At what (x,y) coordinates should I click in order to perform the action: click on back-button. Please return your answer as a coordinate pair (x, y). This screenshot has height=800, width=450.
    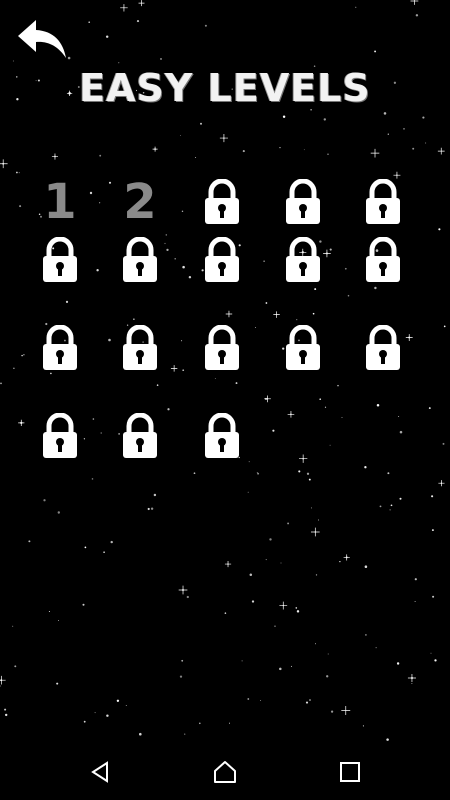
    Looking at the image, I should click on (42, 39).